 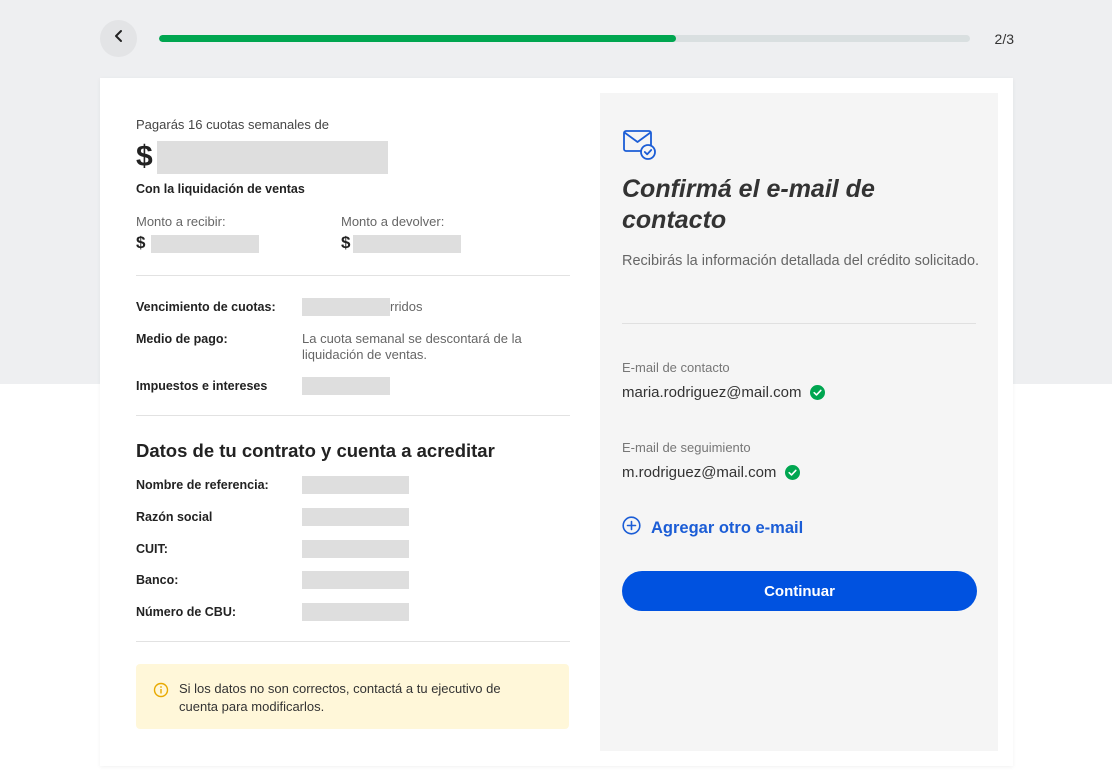 I want to click on continue-button: Continuar, so click(x=799, y=591).